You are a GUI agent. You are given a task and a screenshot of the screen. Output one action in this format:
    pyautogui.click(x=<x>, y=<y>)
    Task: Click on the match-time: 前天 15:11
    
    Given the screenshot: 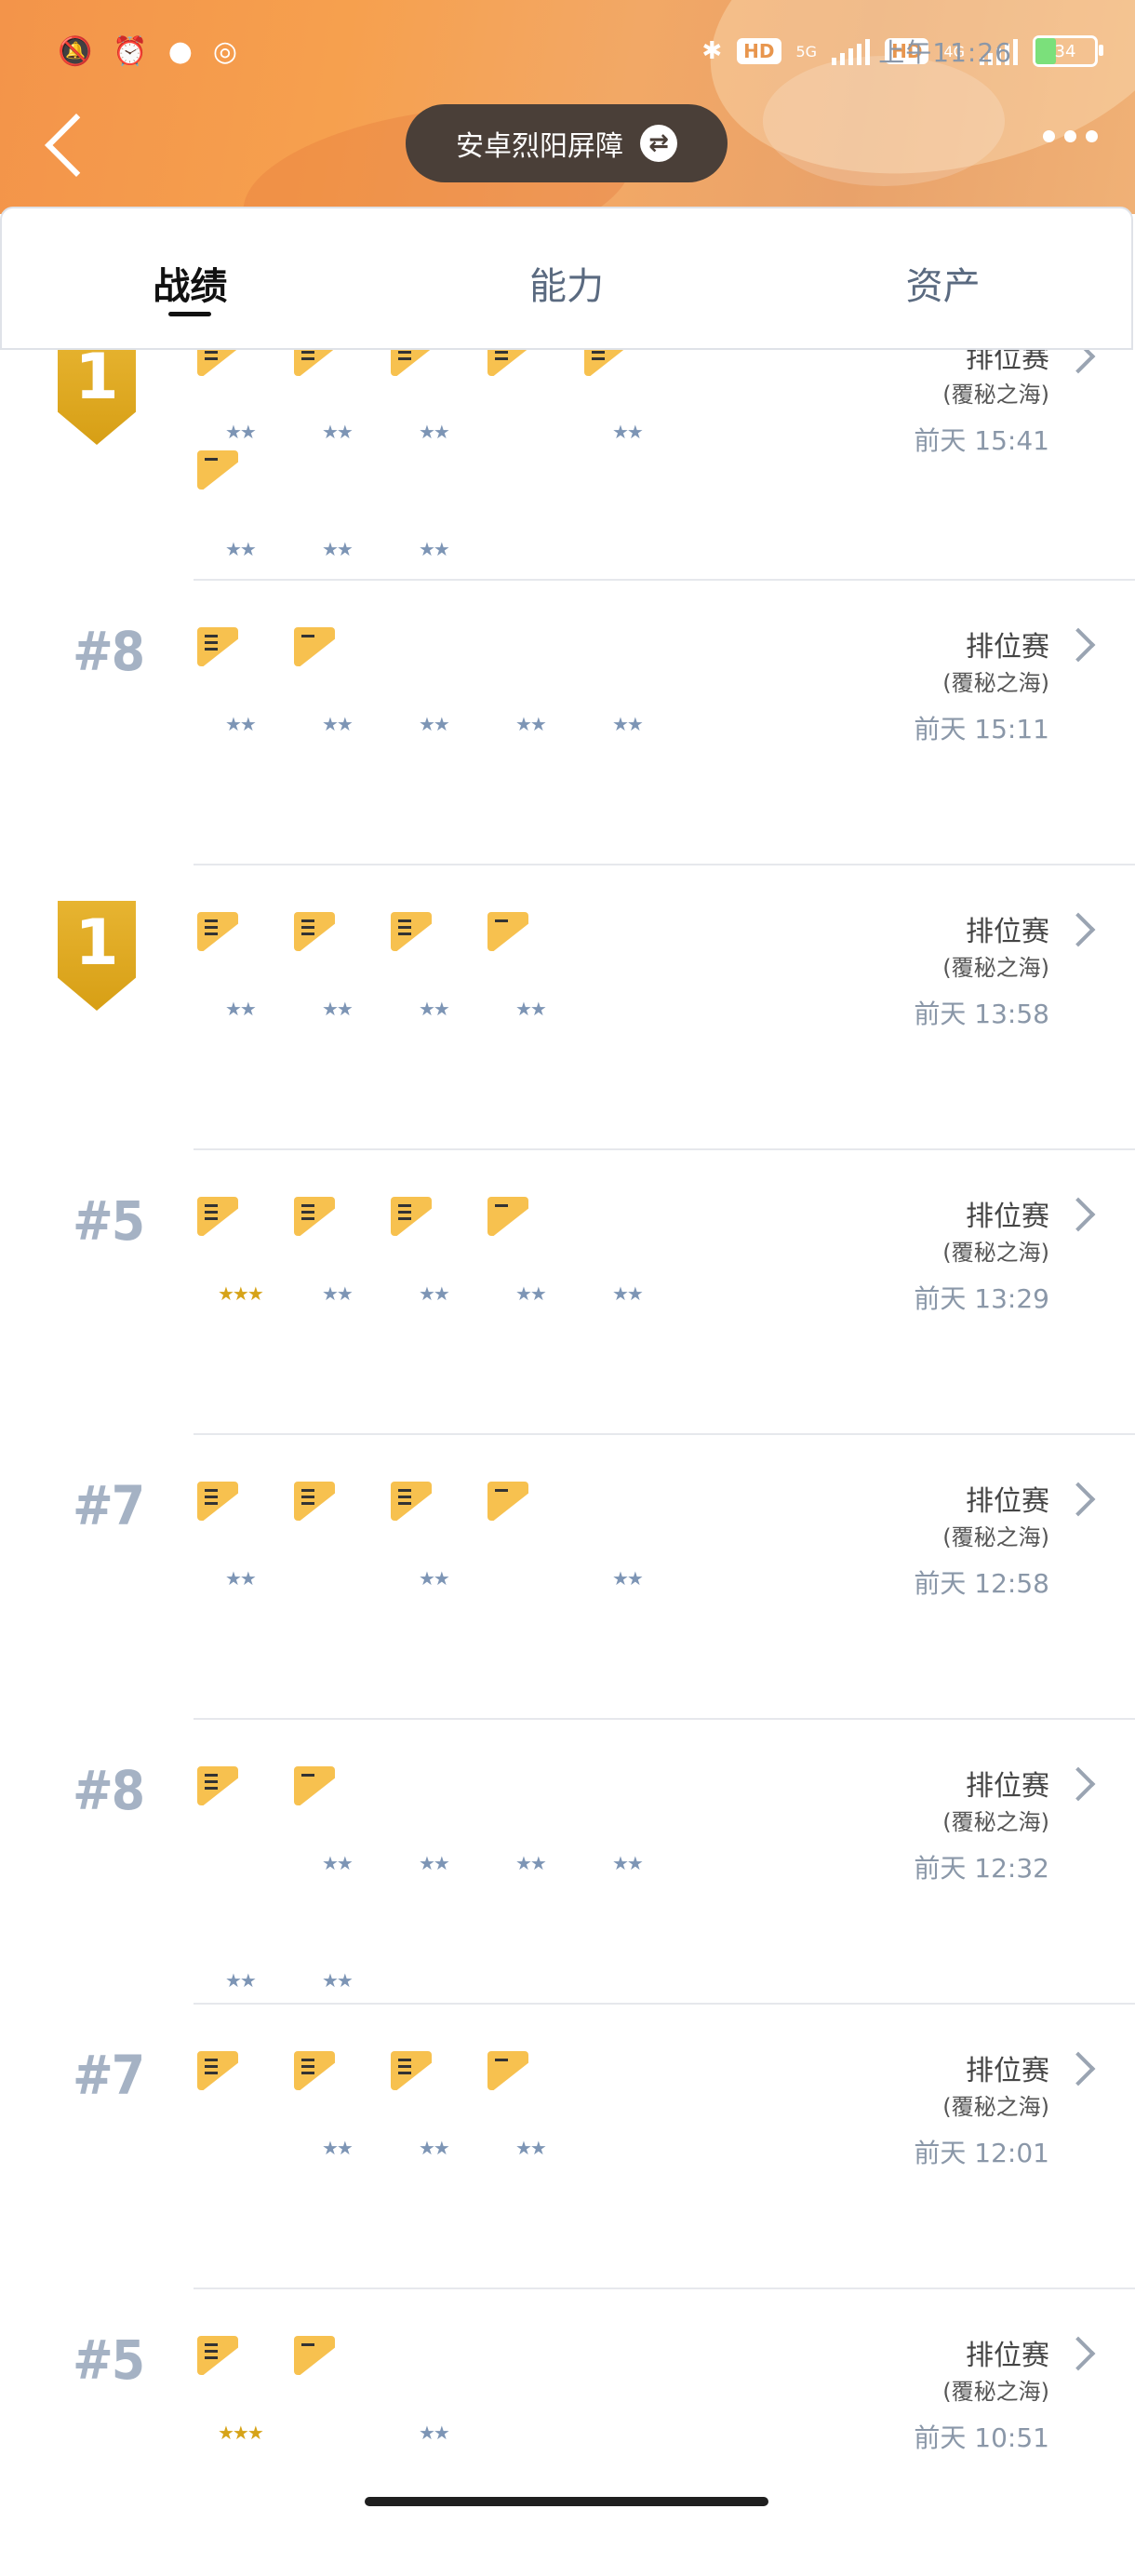 What is the action you would take?
    pyautogui.click(x=981, y=729)
    